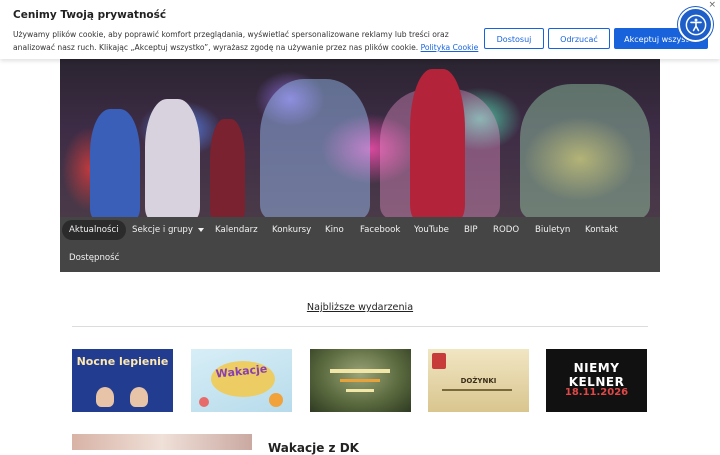  What do you see at coordinates (313, 448) in the screenshot?
I see `featured-title: Wakacje z DK` at bounding box center [313, 448].